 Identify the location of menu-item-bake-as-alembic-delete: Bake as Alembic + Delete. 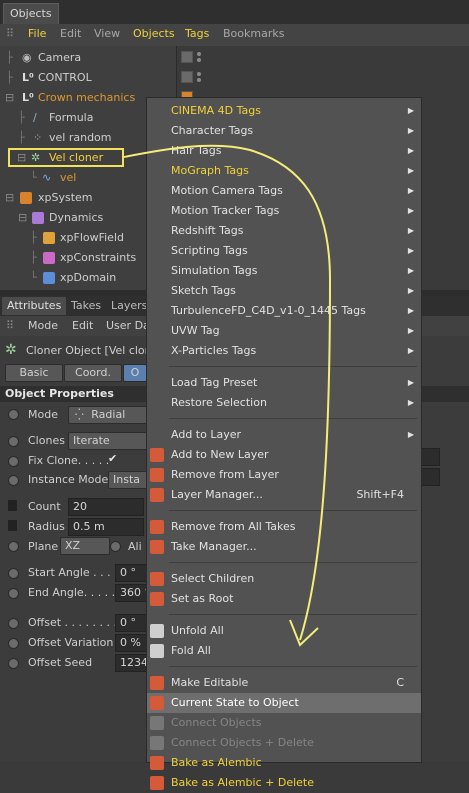
(284, 783).